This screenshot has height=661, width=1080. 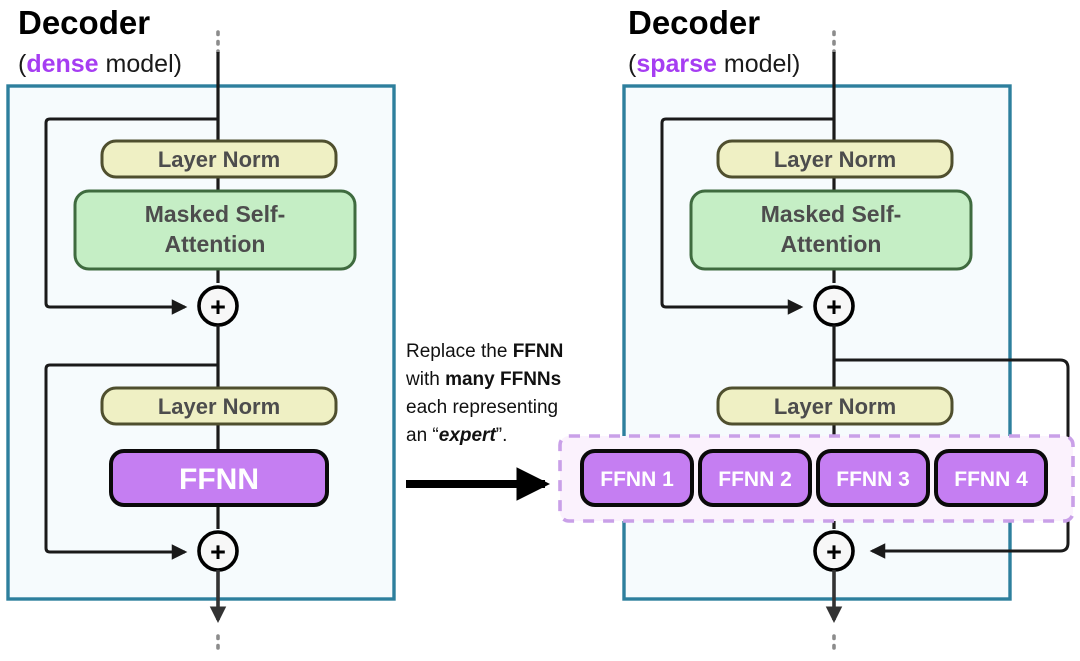 What do you see at coordinates (215, 214) in the screenshot?
I see `dense-masked-self-attention-label-line1: Masked Self-` at bounding box center [215, 214].